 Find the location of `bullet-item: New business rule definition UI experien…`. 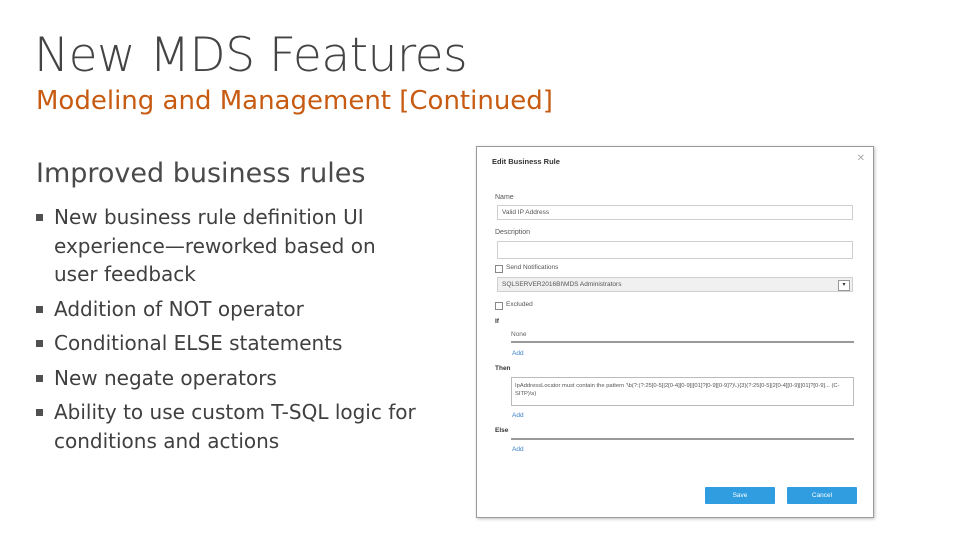

bullet-item: New business rule definition UI experien… is located at coordinates (226, 246).